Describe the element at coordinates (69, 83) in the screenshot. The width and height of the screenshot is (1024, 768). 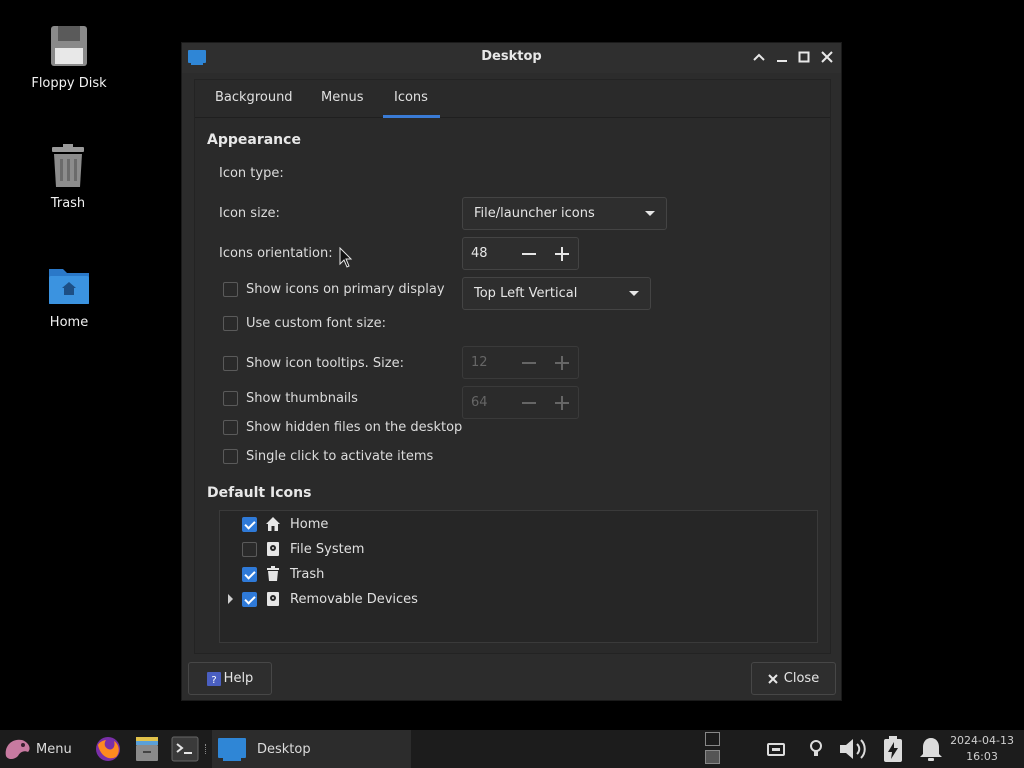
I see `desktop-icon-label: Floppy Disk` at that location.